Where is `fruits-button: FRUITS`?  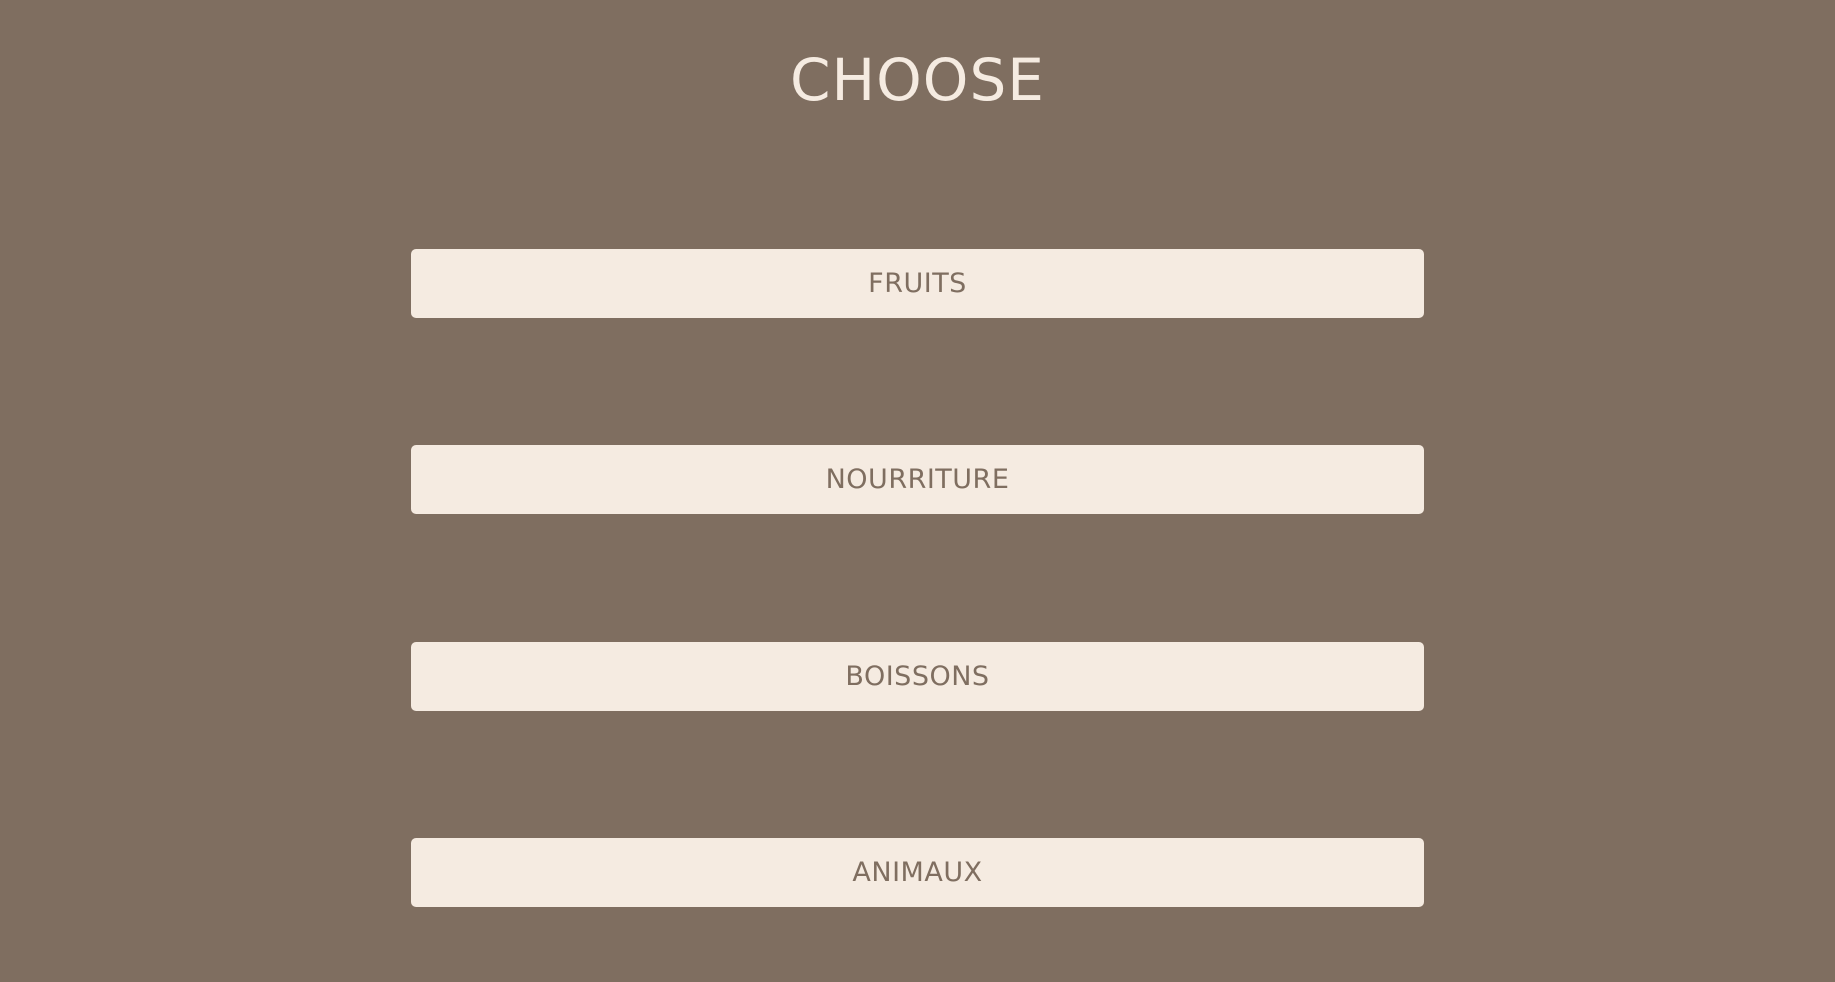 fruits-button: FRUITS is located at coordinates (917, 283).